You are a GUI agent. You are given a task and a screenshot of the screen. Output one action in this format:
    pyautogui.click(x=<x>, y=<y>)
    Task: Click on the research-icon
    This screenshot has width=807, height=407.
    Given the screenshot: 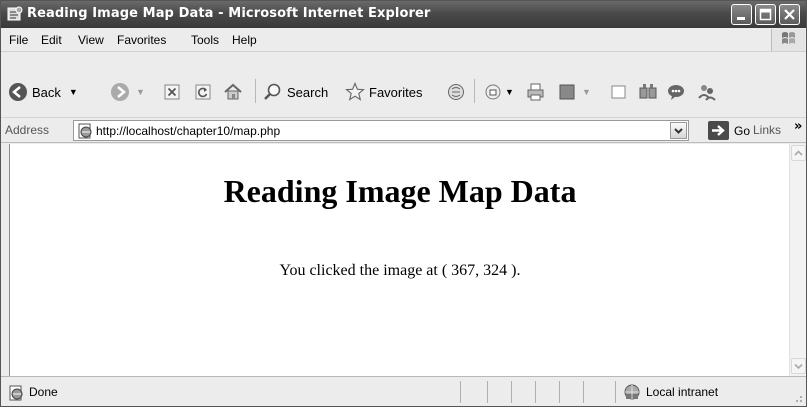 What is the action you would take?
    pyautogui.click(x=648, y=91)
    